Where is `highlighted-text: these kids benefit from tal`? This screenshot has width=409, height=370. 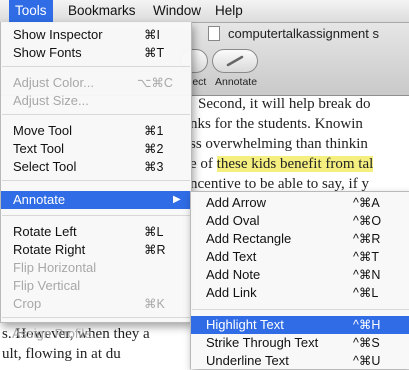
highlighted-text: these kids benefit from tal is located at coordinates (295, 164).